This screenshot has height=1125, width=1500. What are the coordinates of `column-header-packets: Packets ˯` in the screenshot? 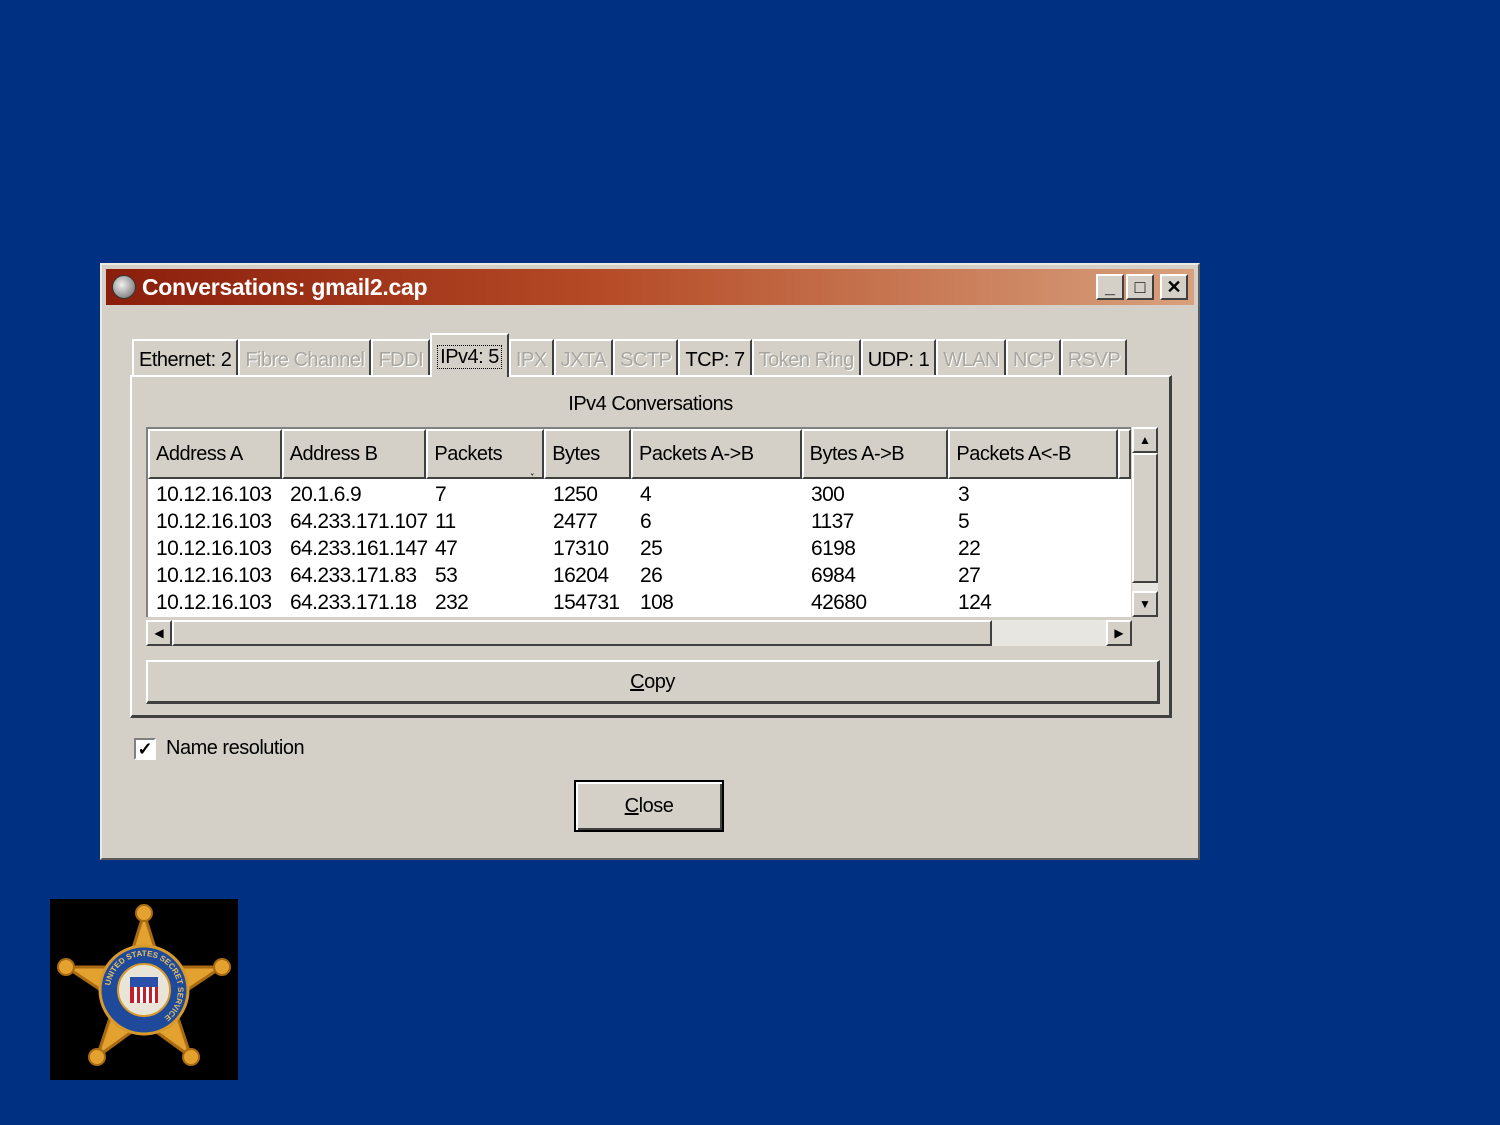 It's located at (485, 454).